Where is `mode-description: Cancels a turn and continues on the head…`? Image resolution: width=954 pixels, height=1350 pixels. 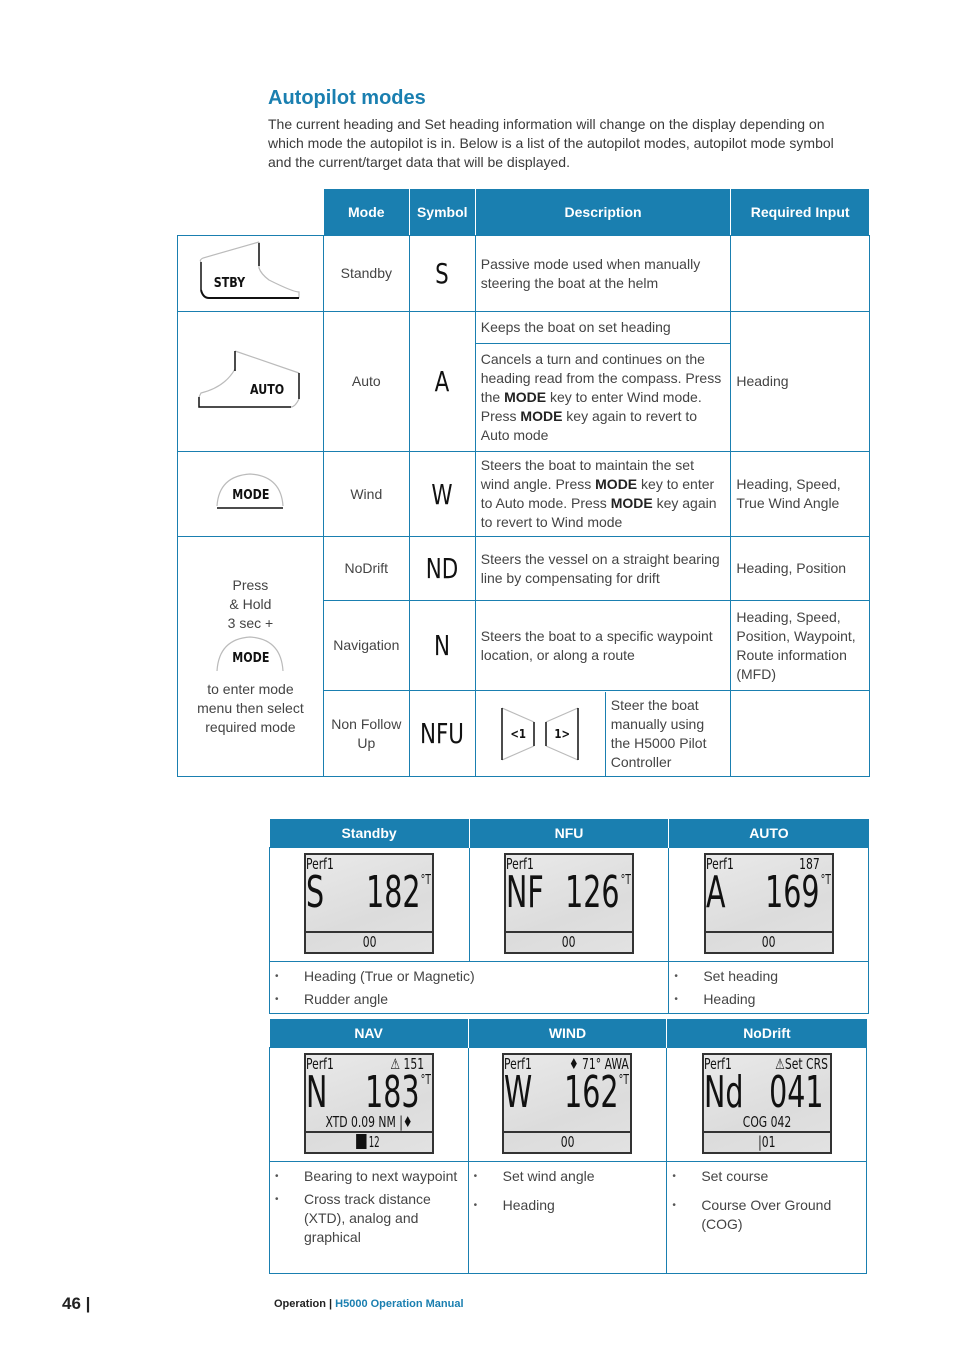 mode-description: Cancels a turn and continues on the head… is located at coordinates (603, 397).